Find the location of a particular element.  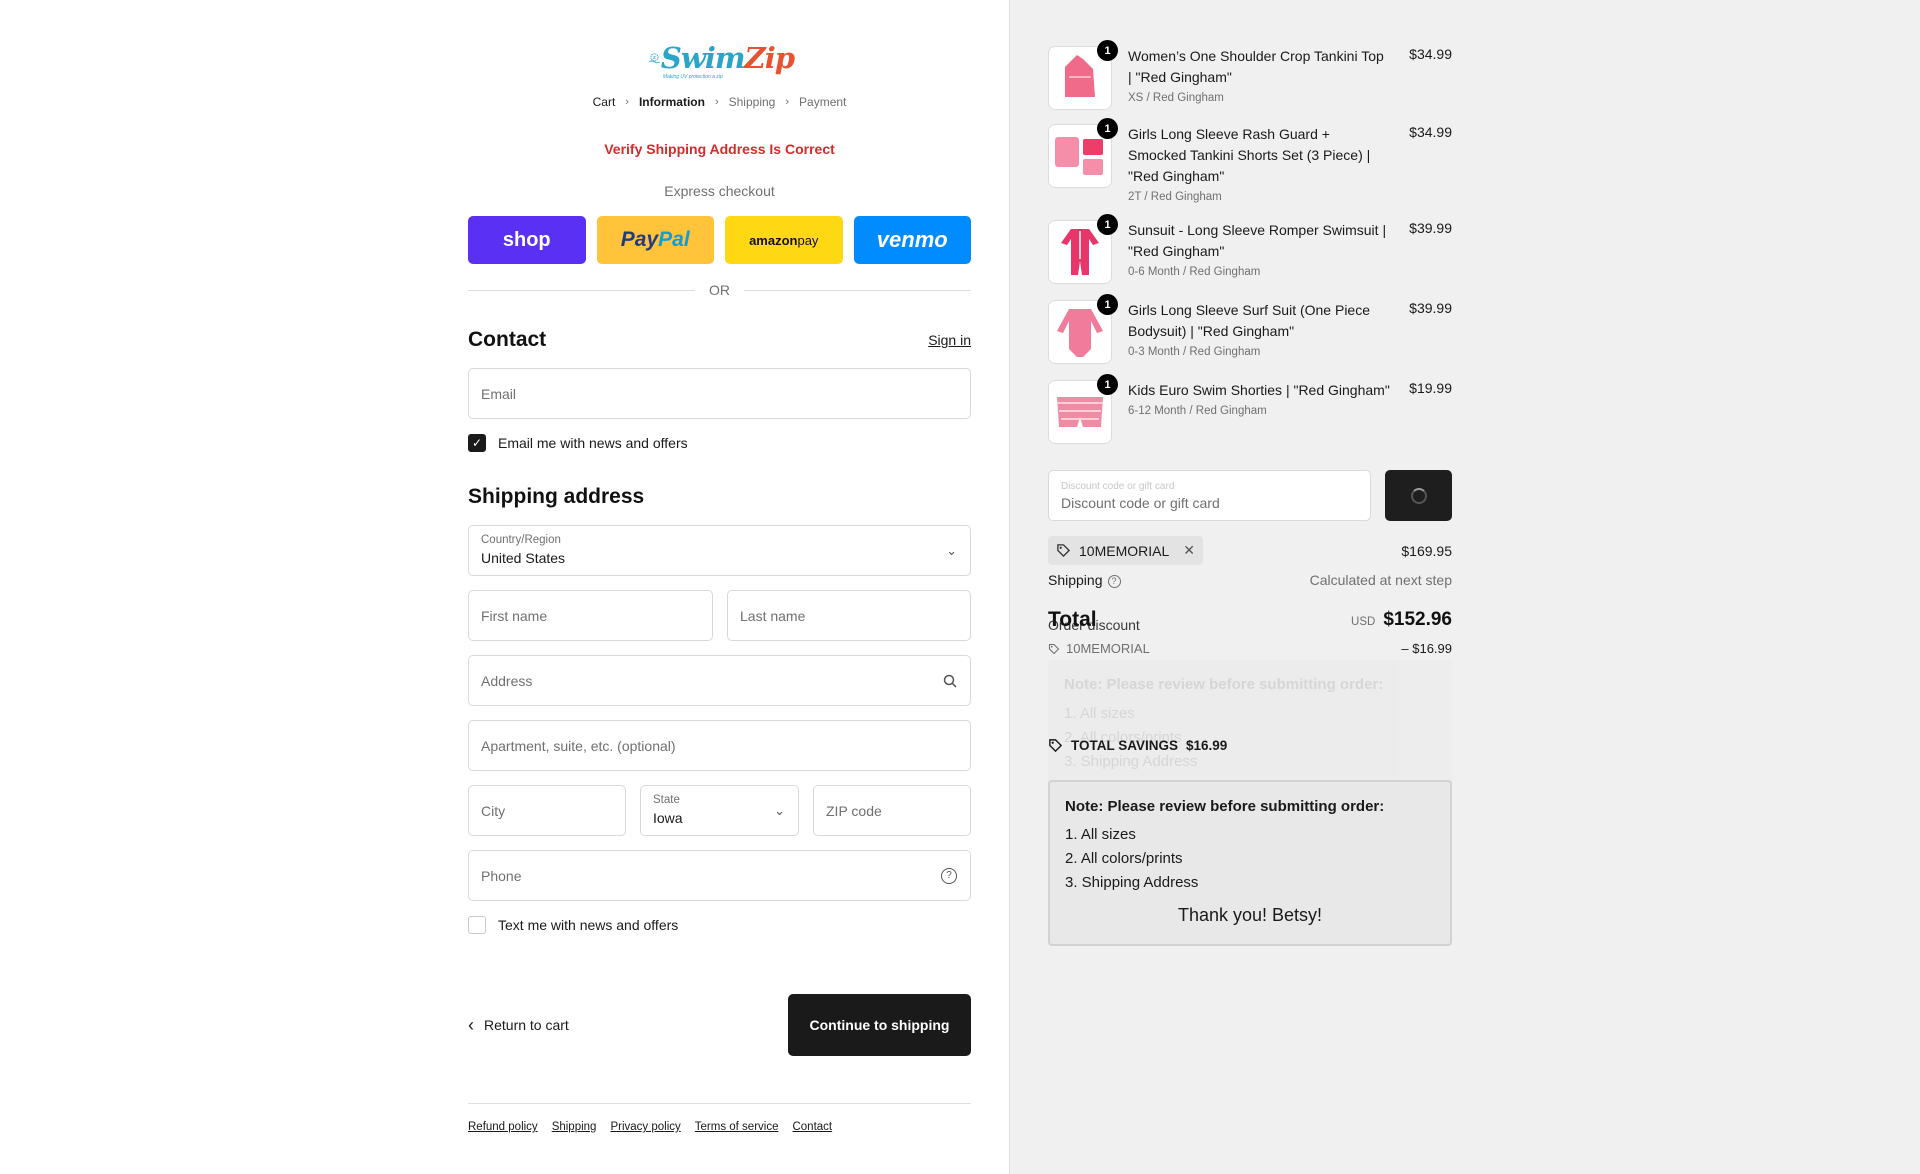

email-news-option: ✓ Email me with news and offers is located at coordinates (578, 443).